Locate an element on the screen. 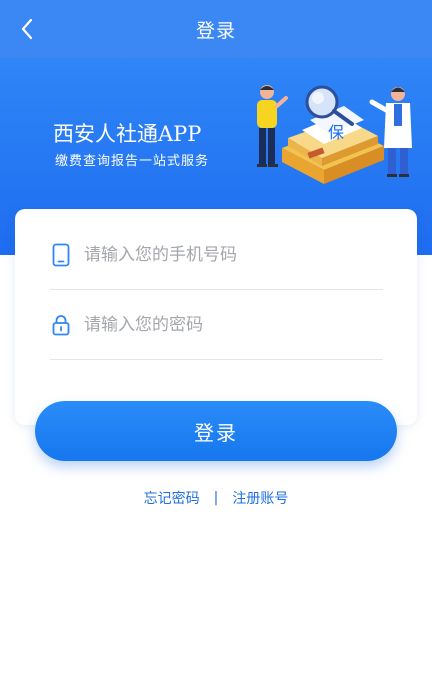  mobile-phone-icon is located at coordinates (61, 255).